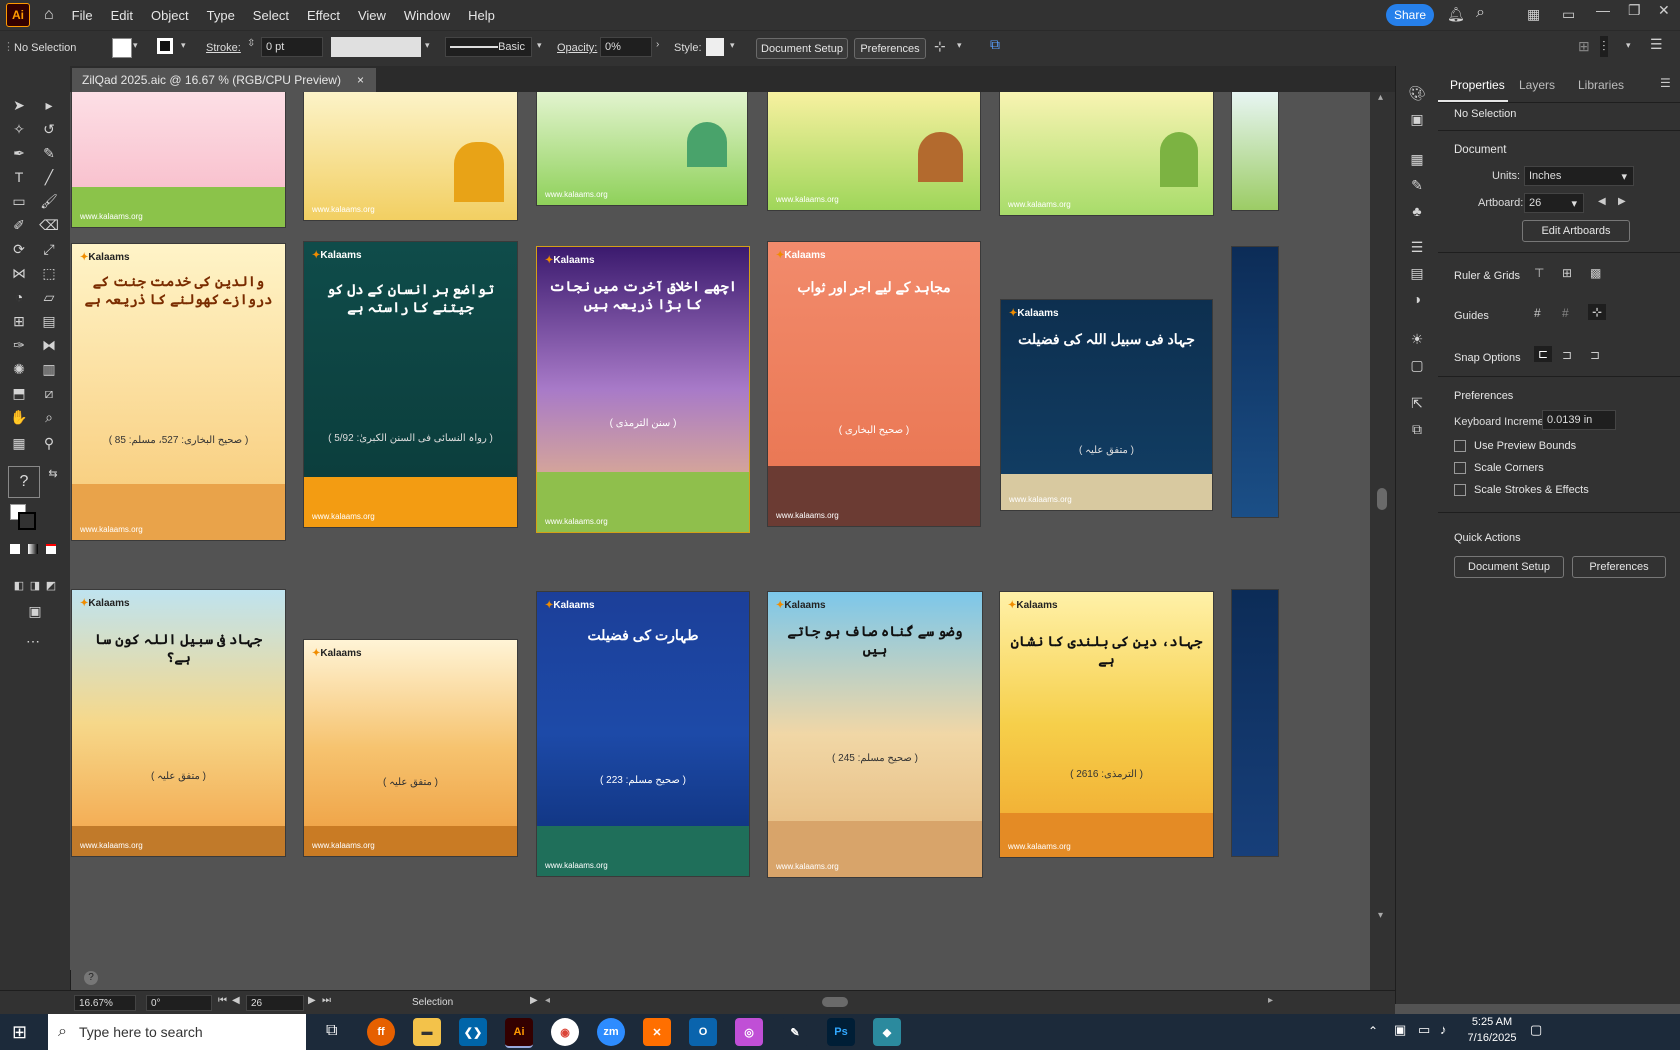 Image resolution: width=1680 pixels, height=1050 pixels. What do you see at coordinates (51, 585) in the screenshot?
I see `draw-inside-icon: ◩` at bounding box center [51, 585].